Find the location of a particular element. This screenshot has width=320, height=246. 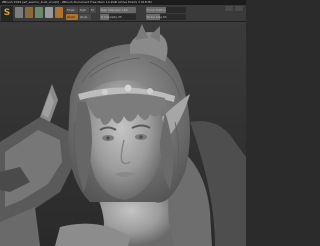

rotate-icon is located at coordinates (39, 12).